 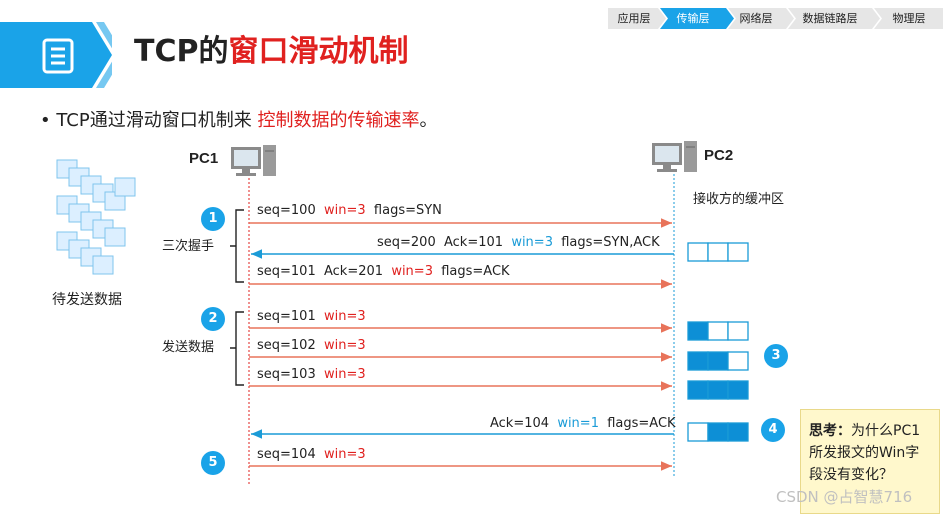 What do you see at coordinates (213, 319) in the screenshot?
I see `step-2-badge: 2` at bounding box center [213, 319].